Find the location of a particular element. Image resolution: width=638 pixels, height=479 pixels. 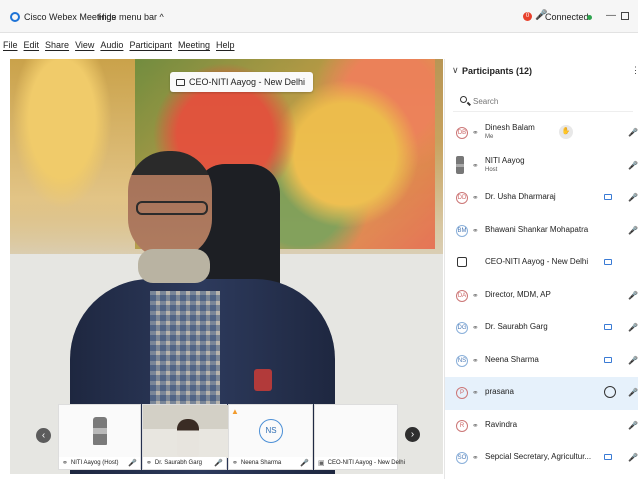

hide-menu-button: Hide menu bar ^ is located at coordinates (131, 17).